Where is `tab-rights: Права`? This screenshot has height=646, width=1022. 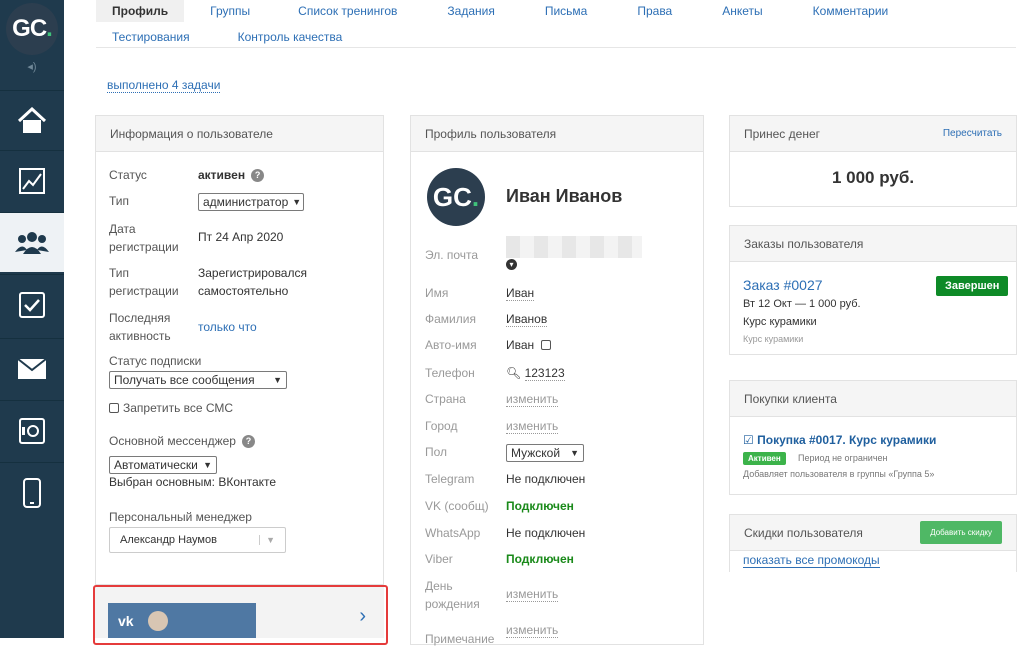
tab-rights: Права is located at coordinates (654, 11).